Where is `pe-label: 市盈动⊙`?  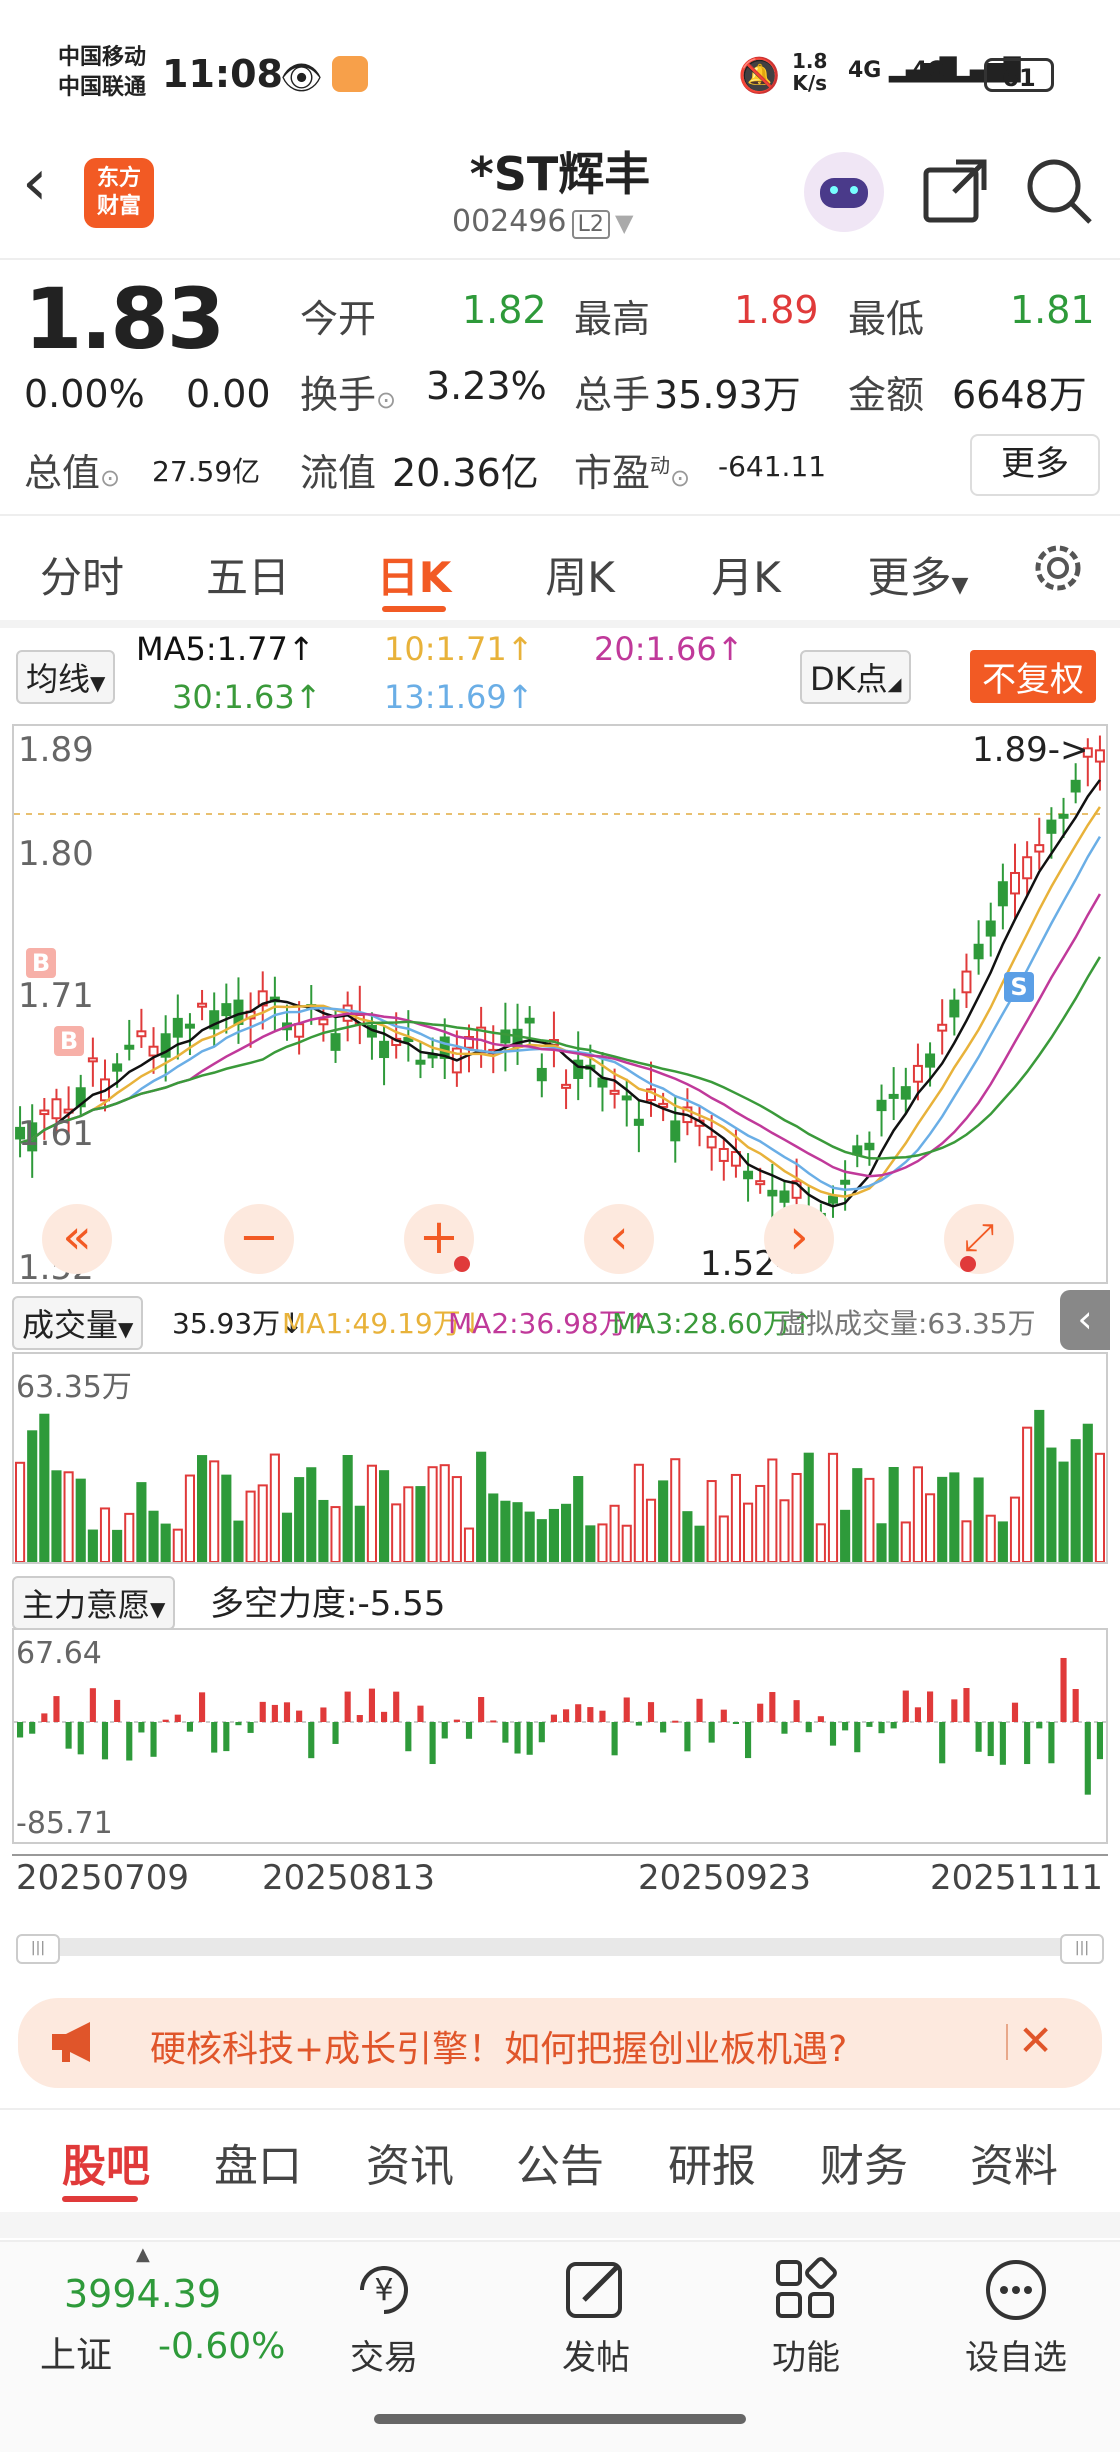 pe-label: 市盈动⊙ is located at coordinates (632, 473).